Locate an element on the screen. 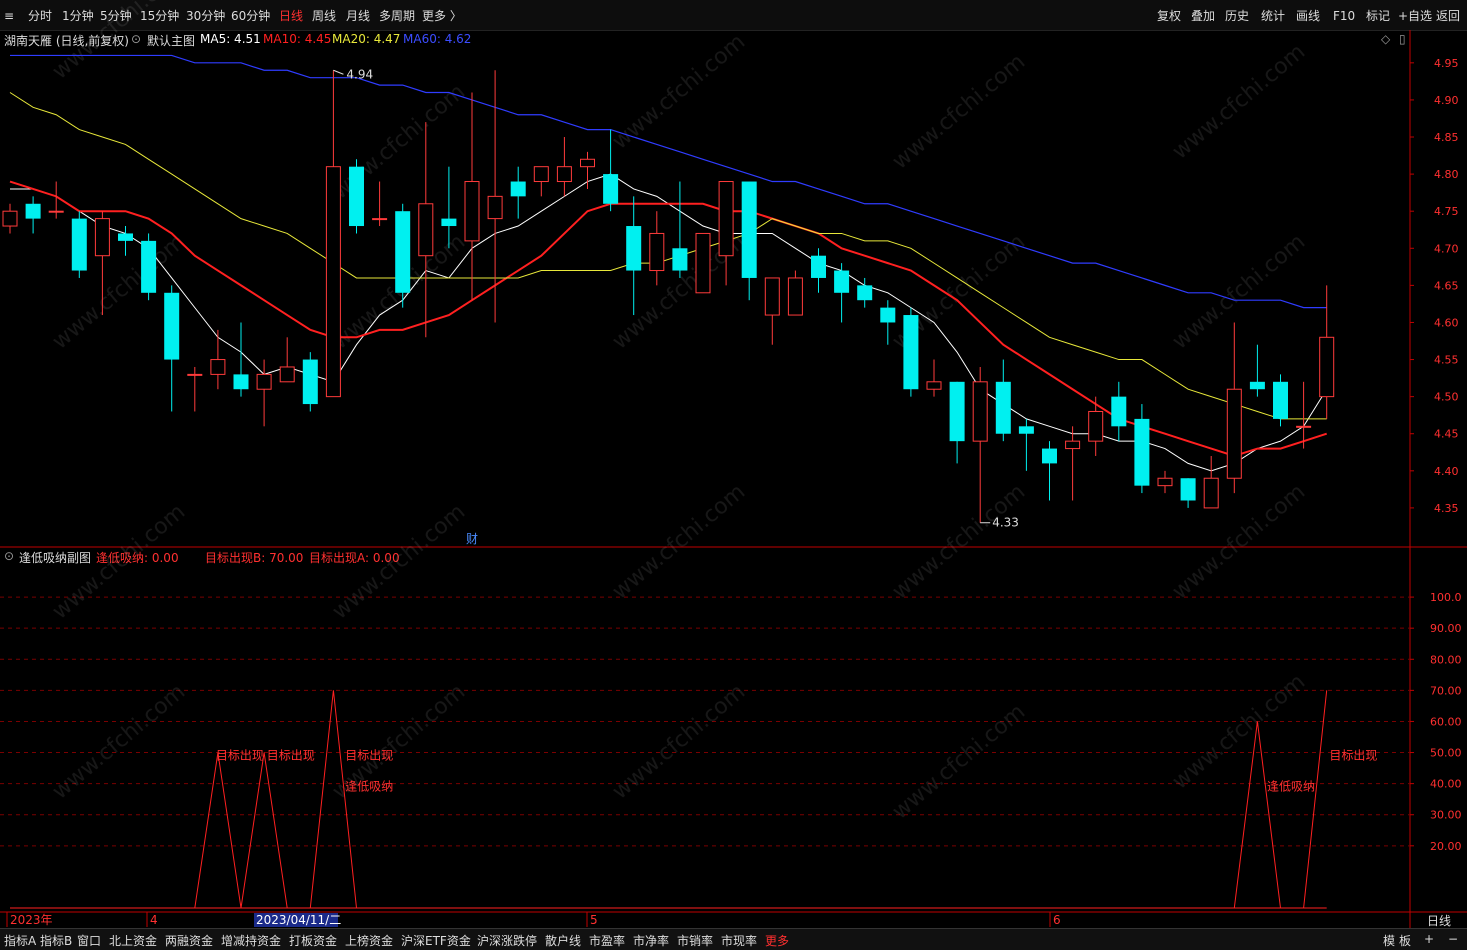 Image resolution: width=1467 pixels, height=950 pixels. period-tab-1: 1分钟 is located at coordinates (78, 16).